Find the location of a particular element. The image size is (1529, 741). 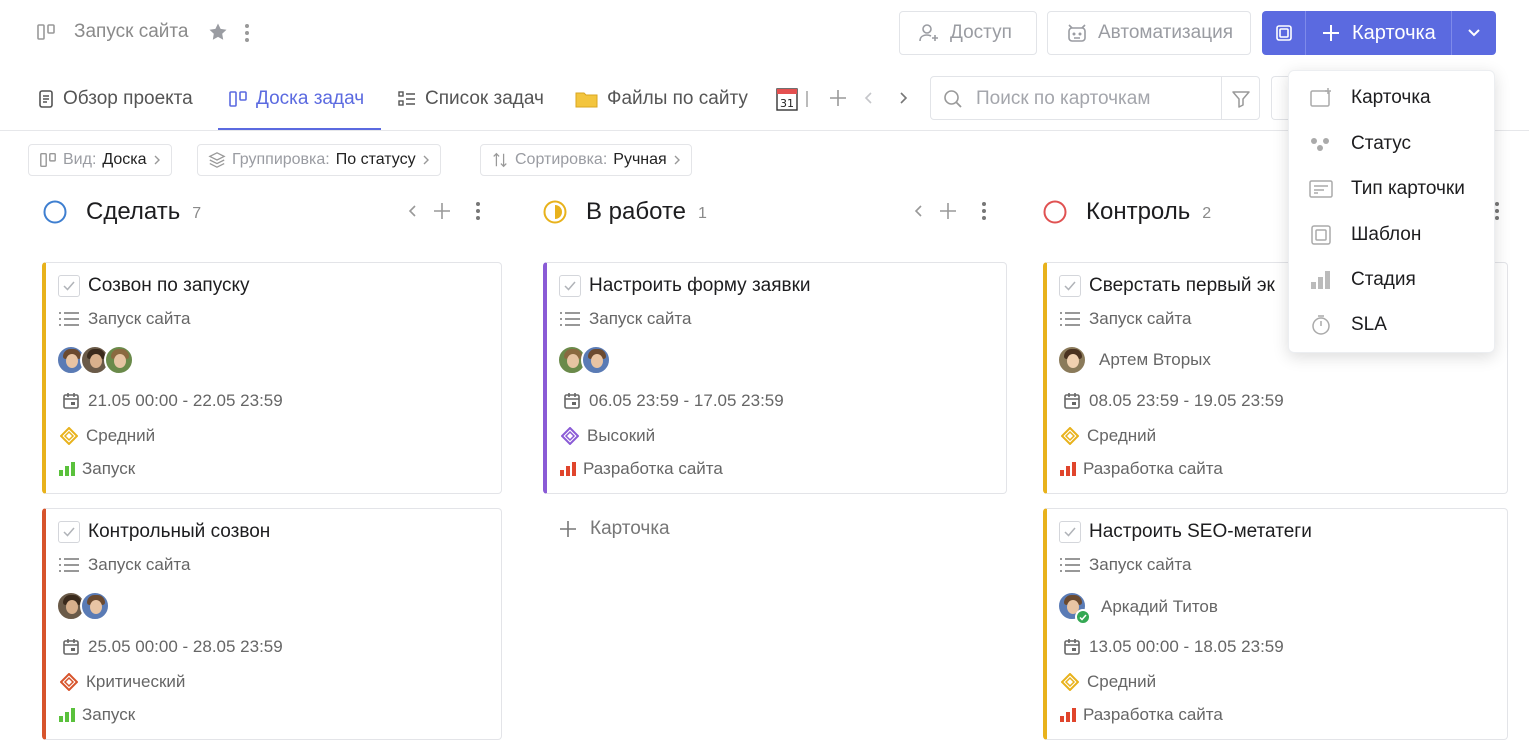

column-title: Сделать is located at coordinates (133, 211).